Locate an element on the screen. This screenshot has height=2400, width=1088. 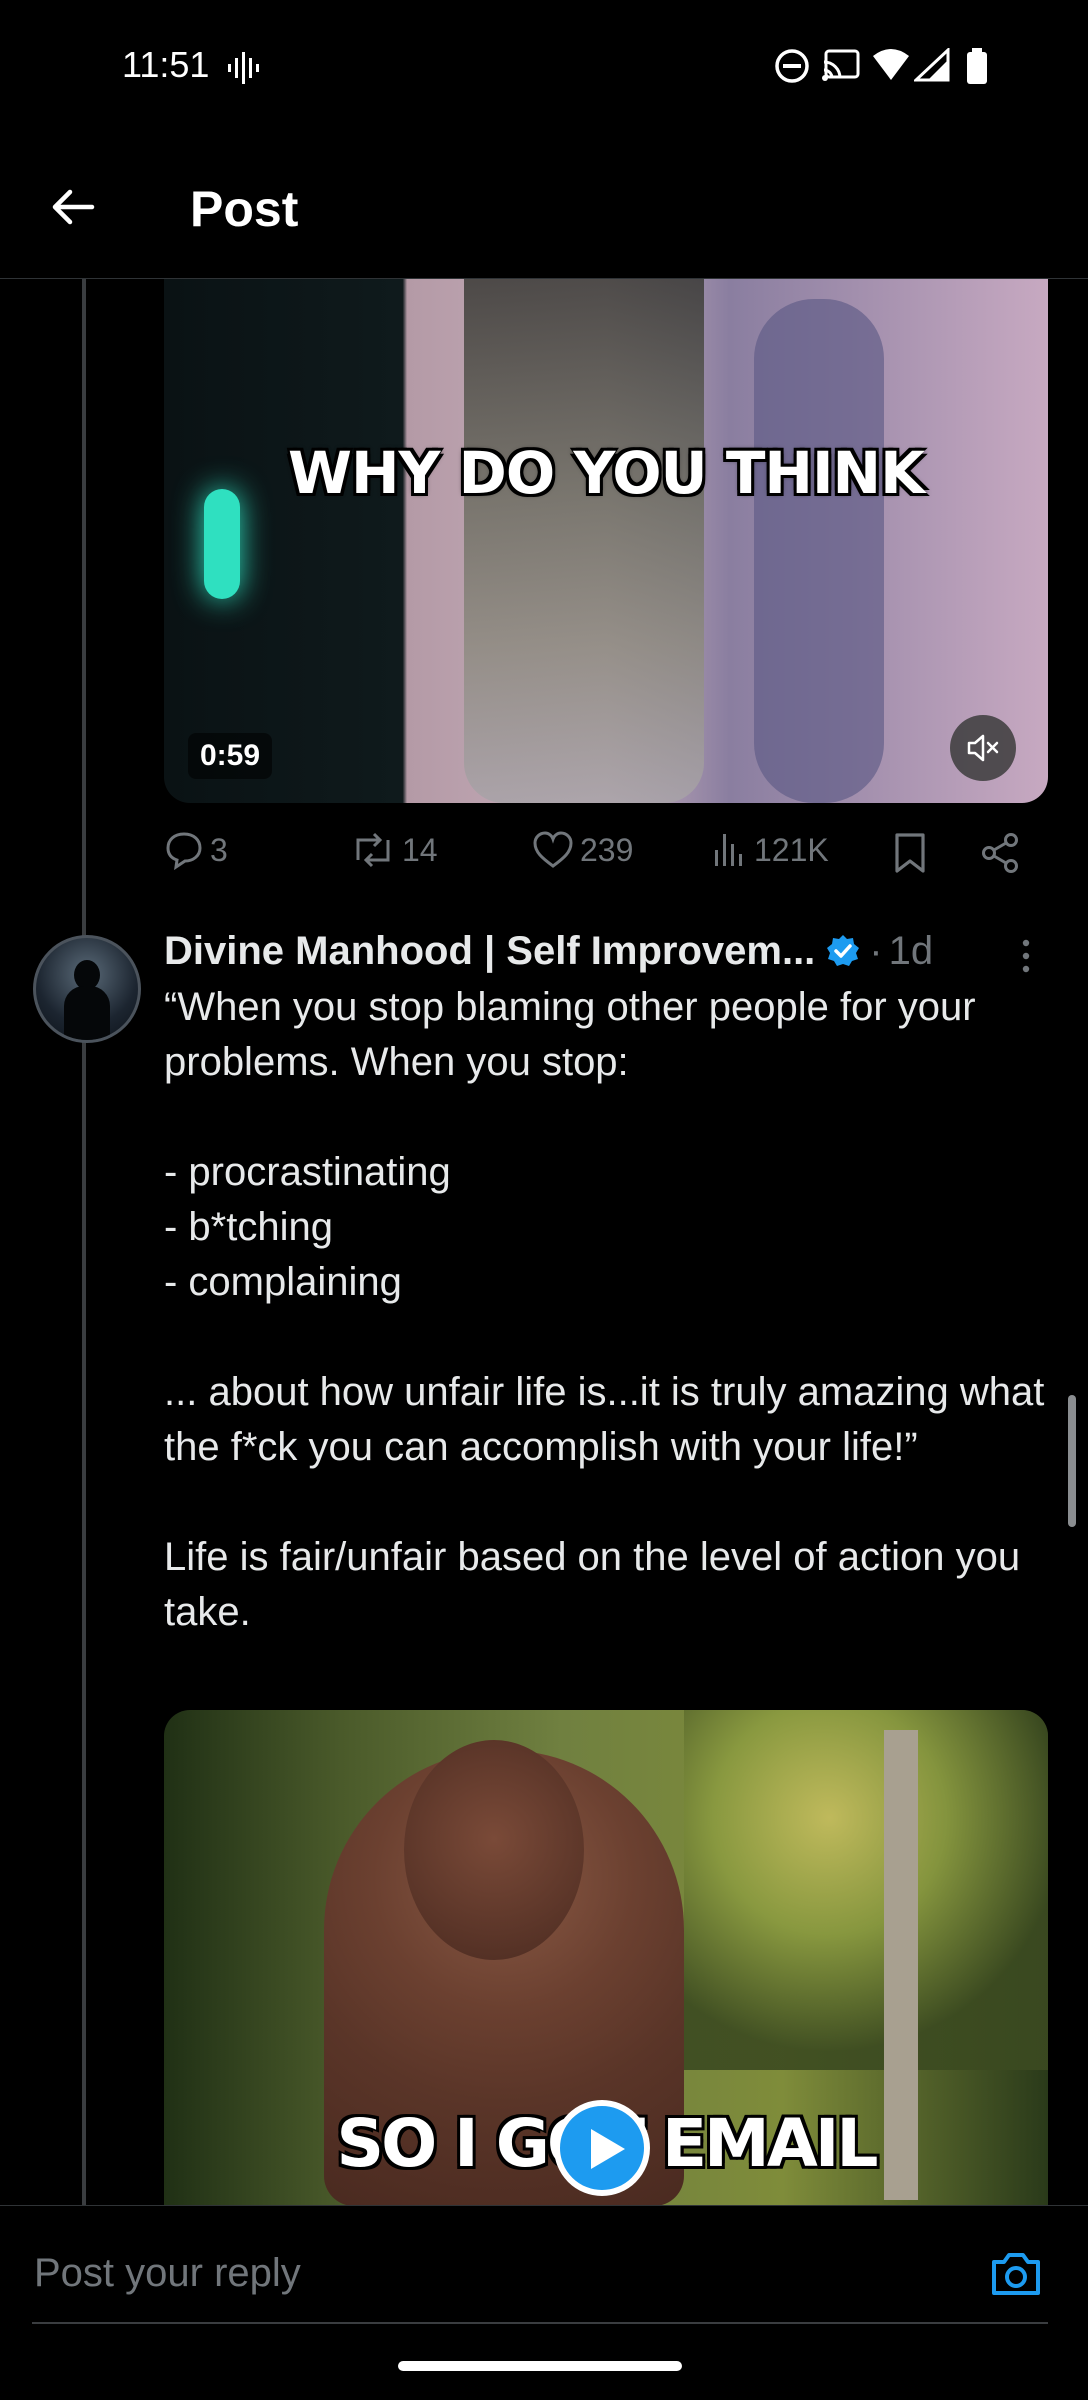
video-frame-foliage is located at coordinates (866, 1890).